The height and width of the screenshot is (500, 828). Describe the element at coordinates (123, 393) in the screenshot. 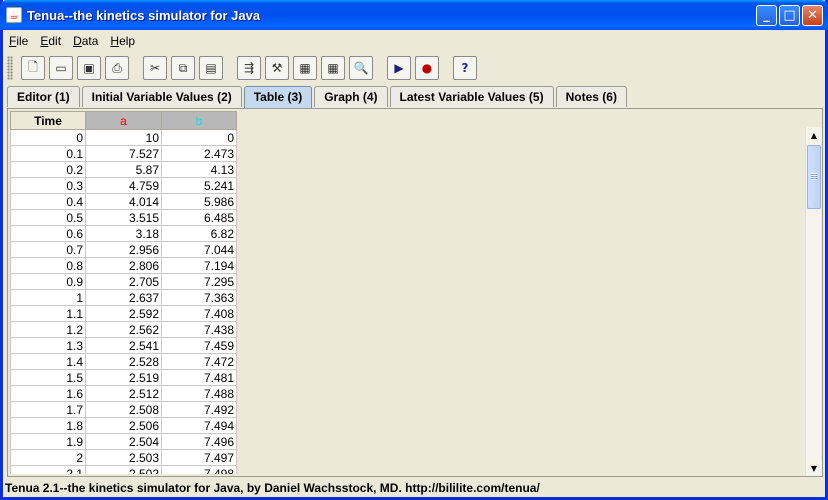

I see `value-cell: 2.512` at that location.